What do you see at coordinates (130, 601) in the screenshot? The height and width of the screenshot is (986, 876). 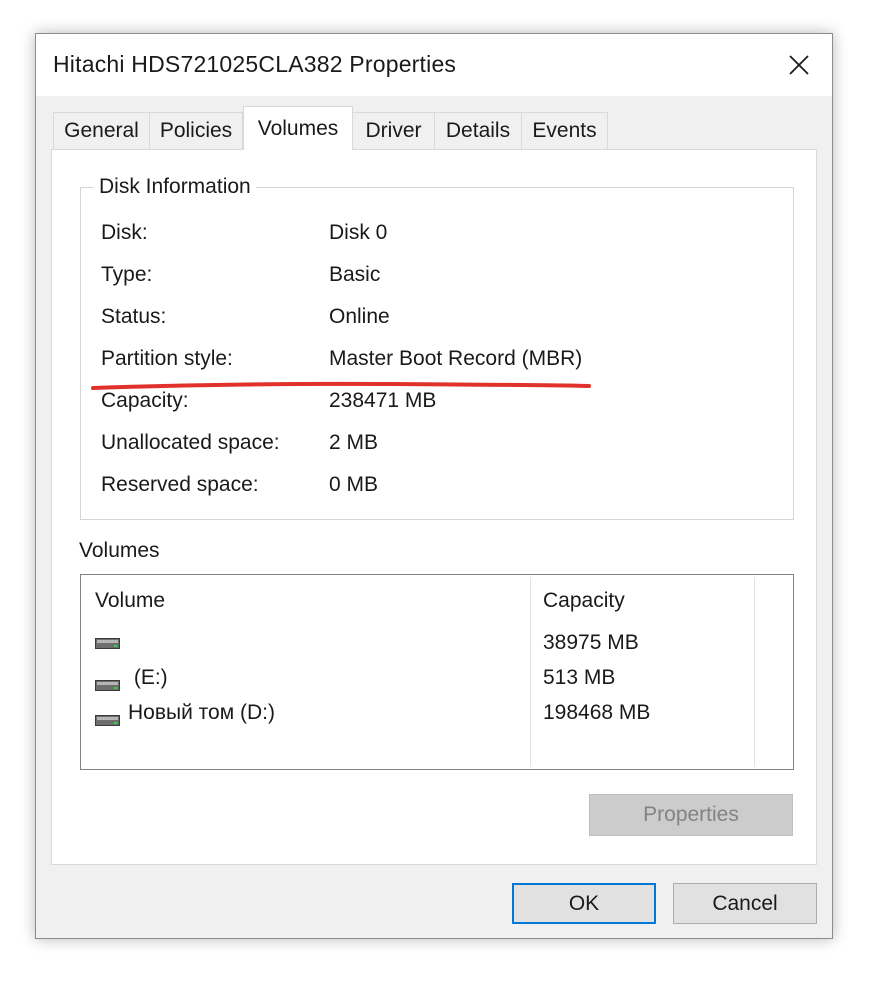 I see `column-header-volume: Volume` at bounding box center [130, 601].